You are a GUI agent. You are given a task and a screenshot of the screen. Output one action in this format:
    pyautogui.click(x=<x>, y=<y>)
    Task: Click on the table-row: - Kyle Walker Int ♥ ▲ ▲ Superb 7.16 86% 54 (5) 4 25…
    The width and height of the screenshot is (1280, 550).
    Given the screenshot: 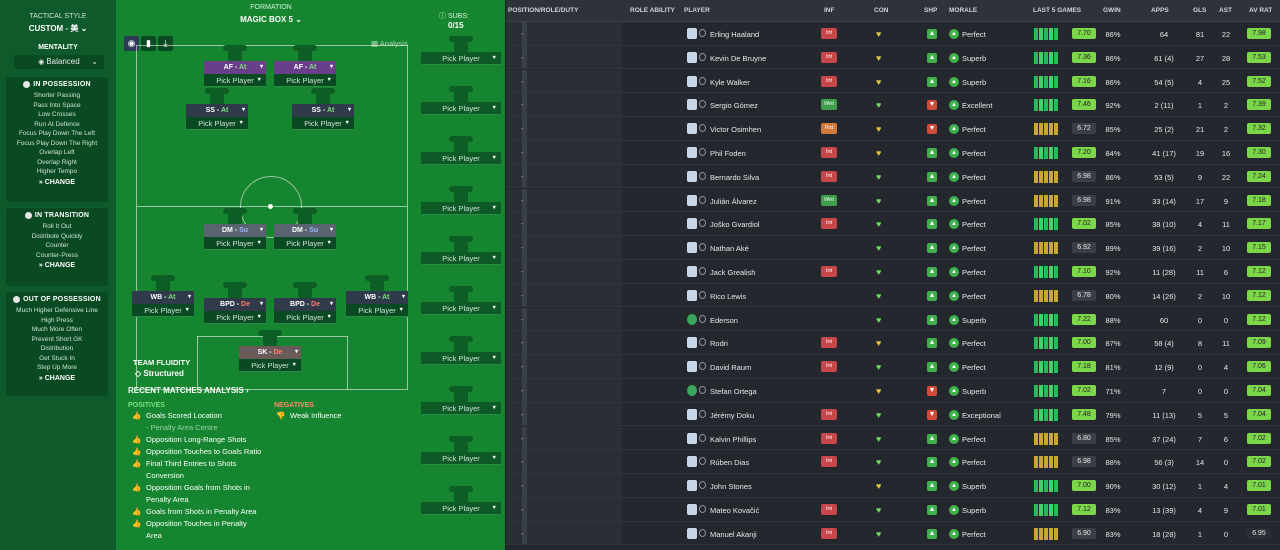 What is the action you would take?
    pyautogui.click(x=893, y=81)
    